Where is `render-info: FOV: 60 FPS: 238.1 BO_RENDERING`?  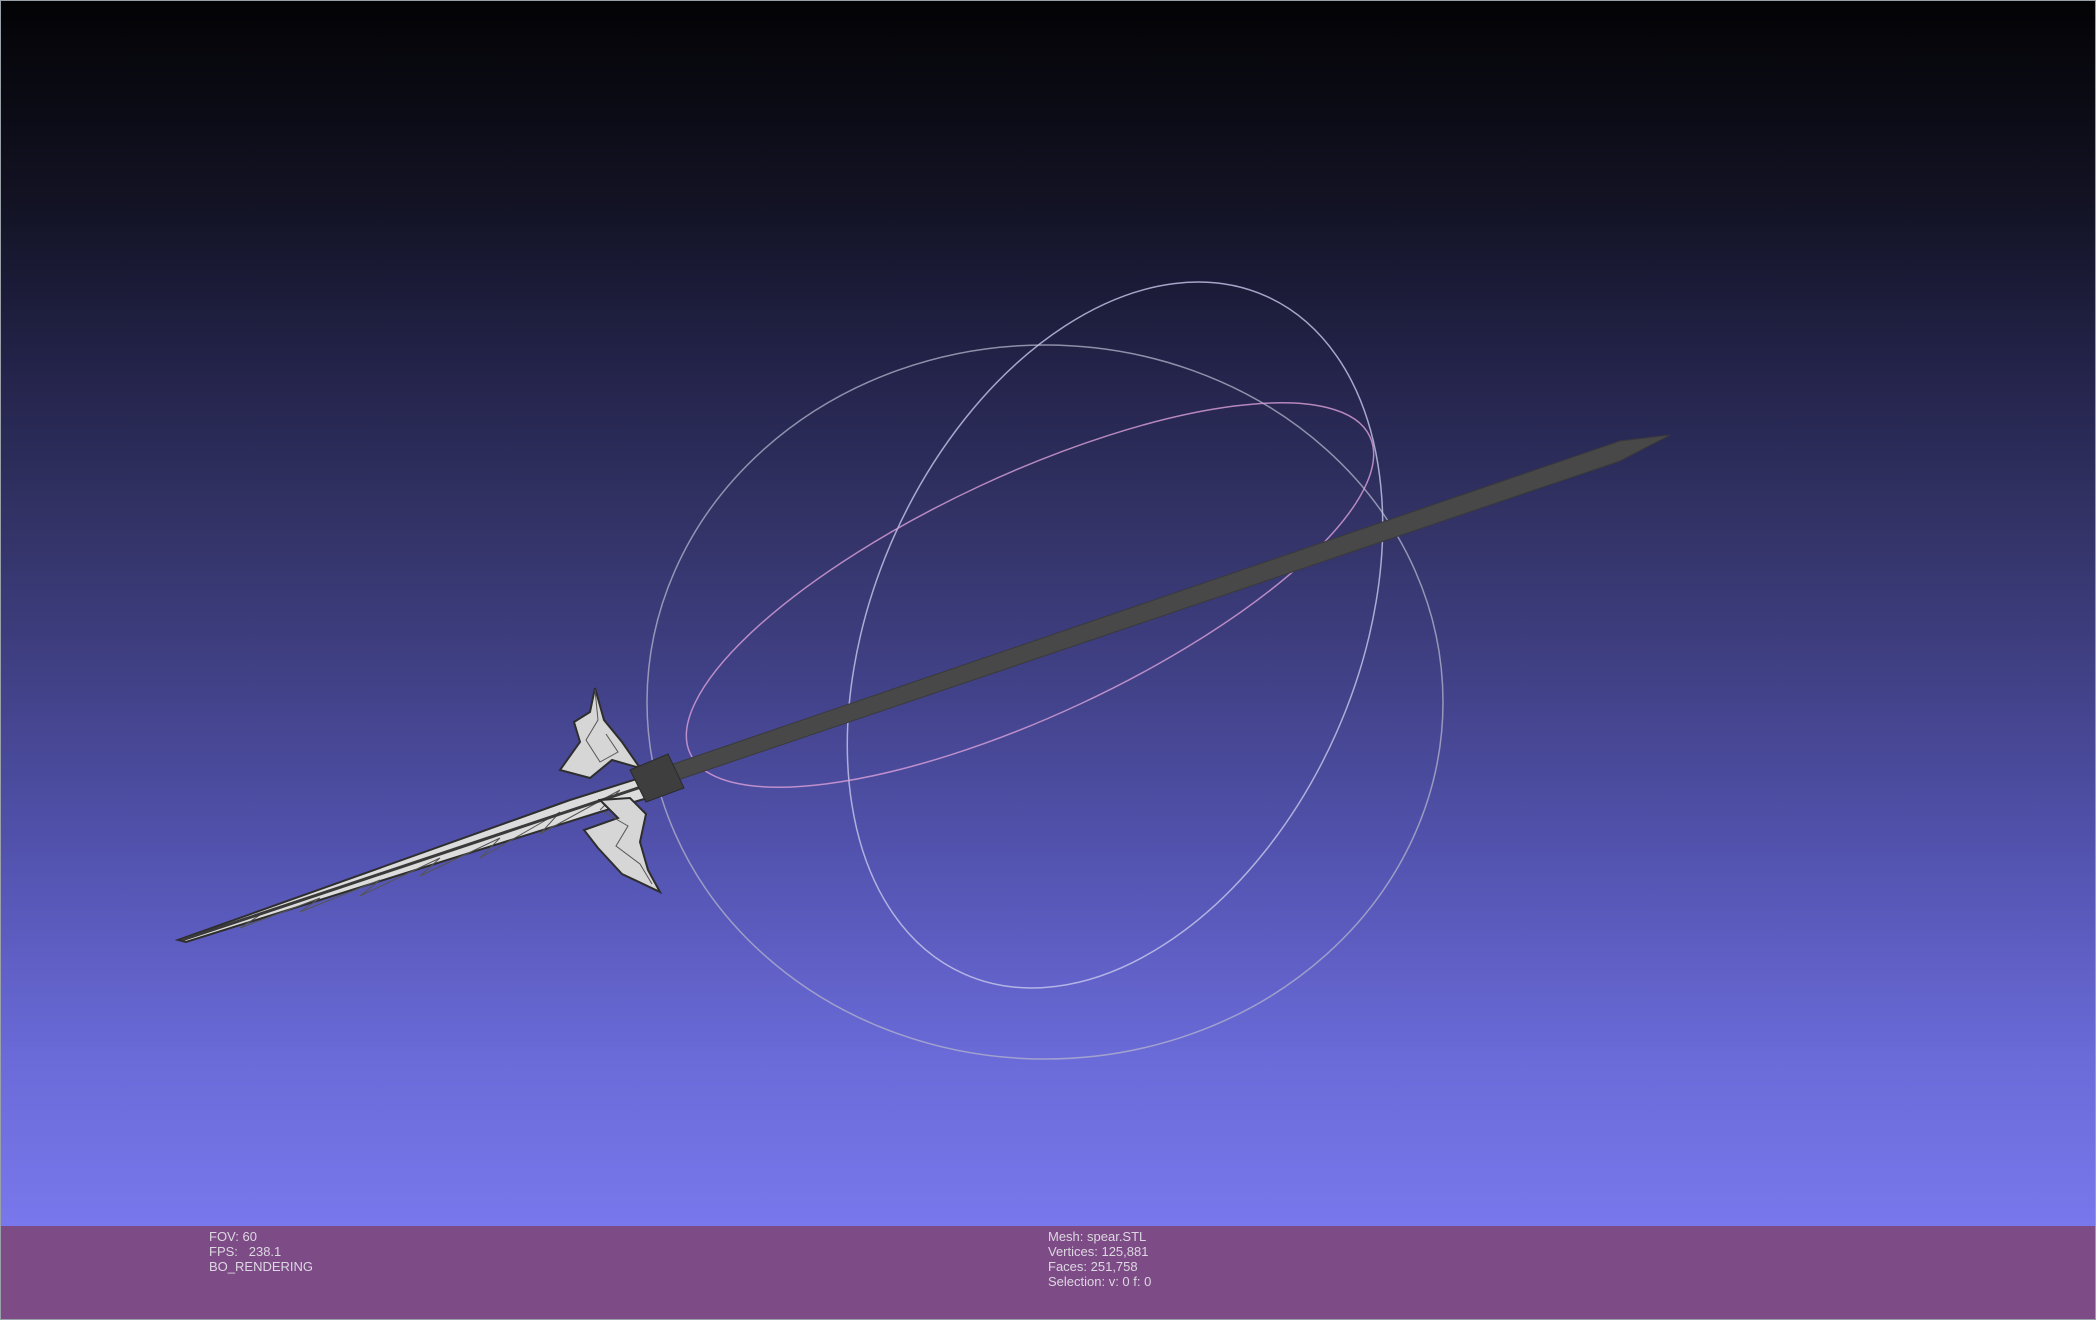 render-info: FOV: 60 FPS: 238.1 BO_RENDERING is located at coordinates (261, 1251).